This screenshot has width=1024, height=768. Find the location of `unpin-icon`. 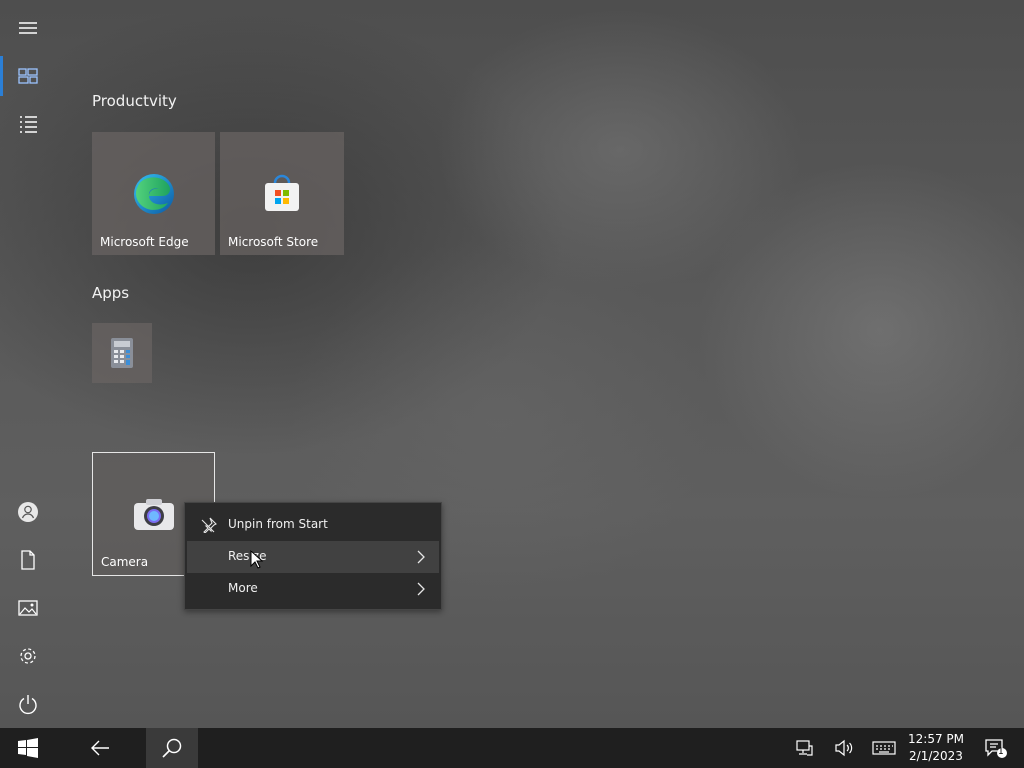

unpin-icon is located at coordinates (209, 525).